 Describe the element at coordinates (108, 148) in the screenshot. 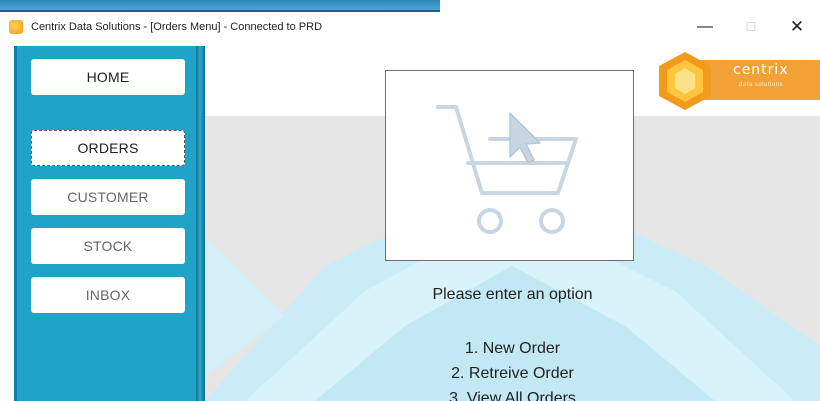

I see `sidebar-item-orders: ORDERS` at that location.